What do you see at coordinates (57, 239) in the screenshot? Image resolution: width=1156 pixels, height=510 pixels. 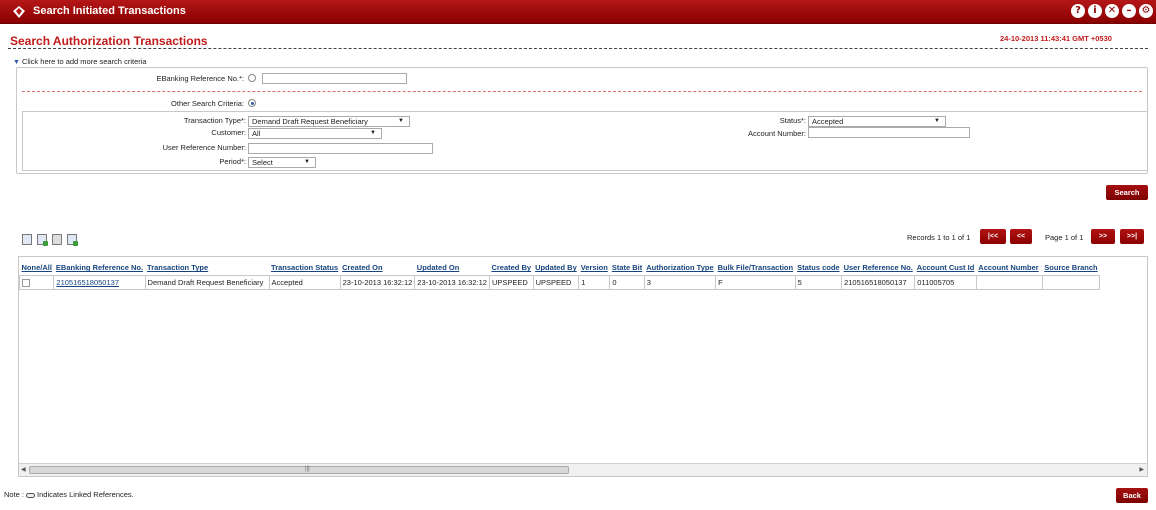 I see `print-icon` at bounding box center [57, 239].